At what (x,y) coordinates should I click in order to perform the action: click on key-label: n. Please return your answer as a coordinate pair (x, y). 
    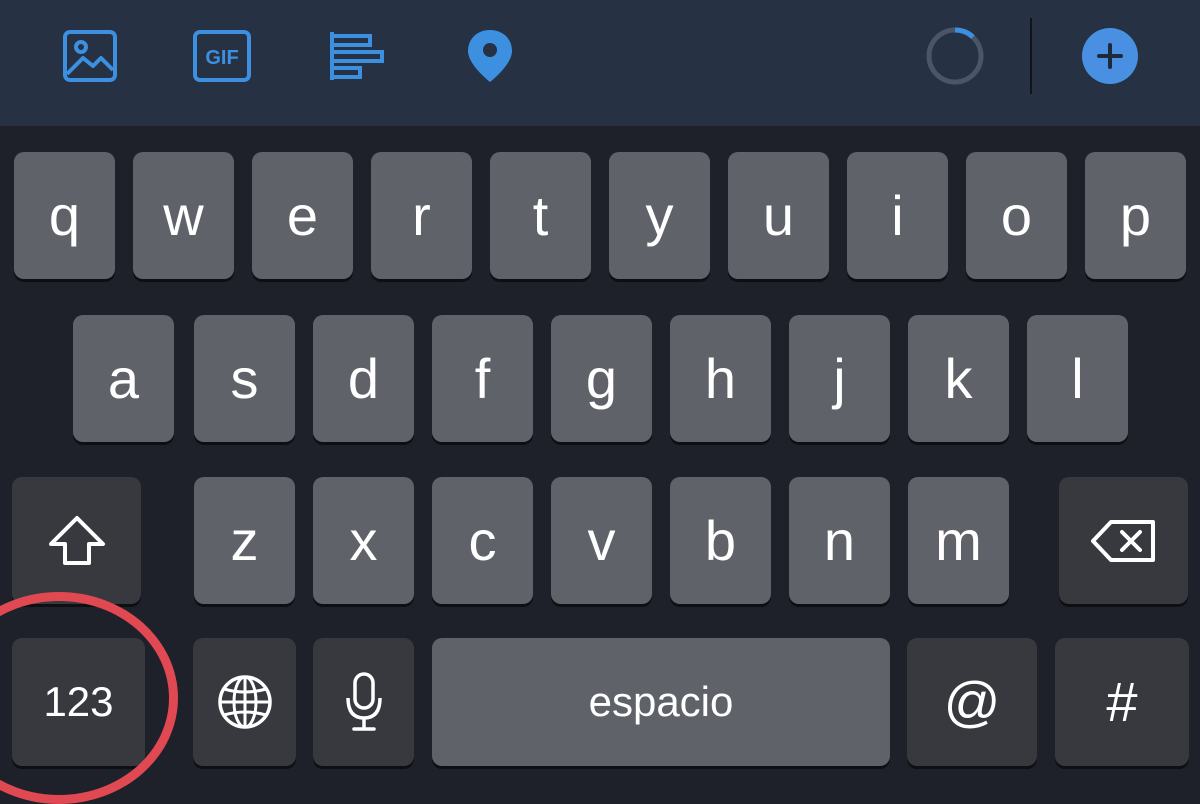
    Looking at the image, I should click on (839, 540).